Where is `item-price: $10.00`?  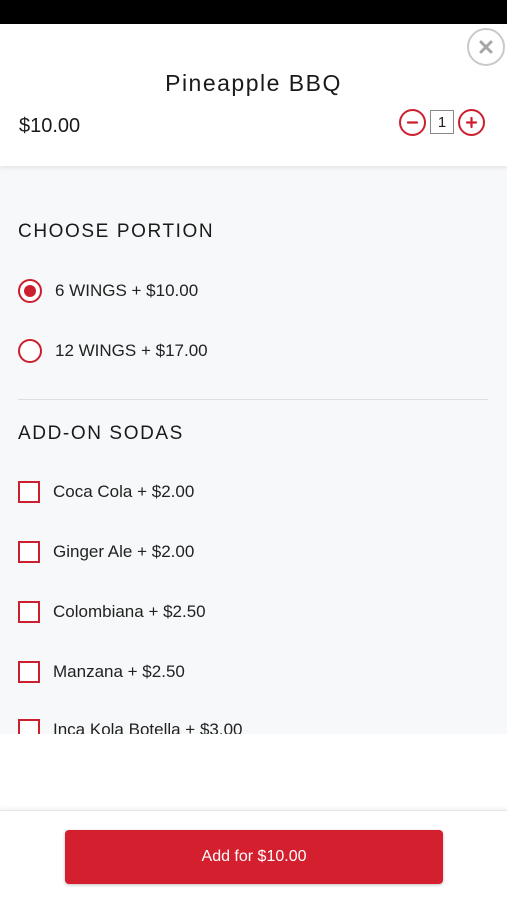
item-price: $10.00 is located at coordinates (50, 126).